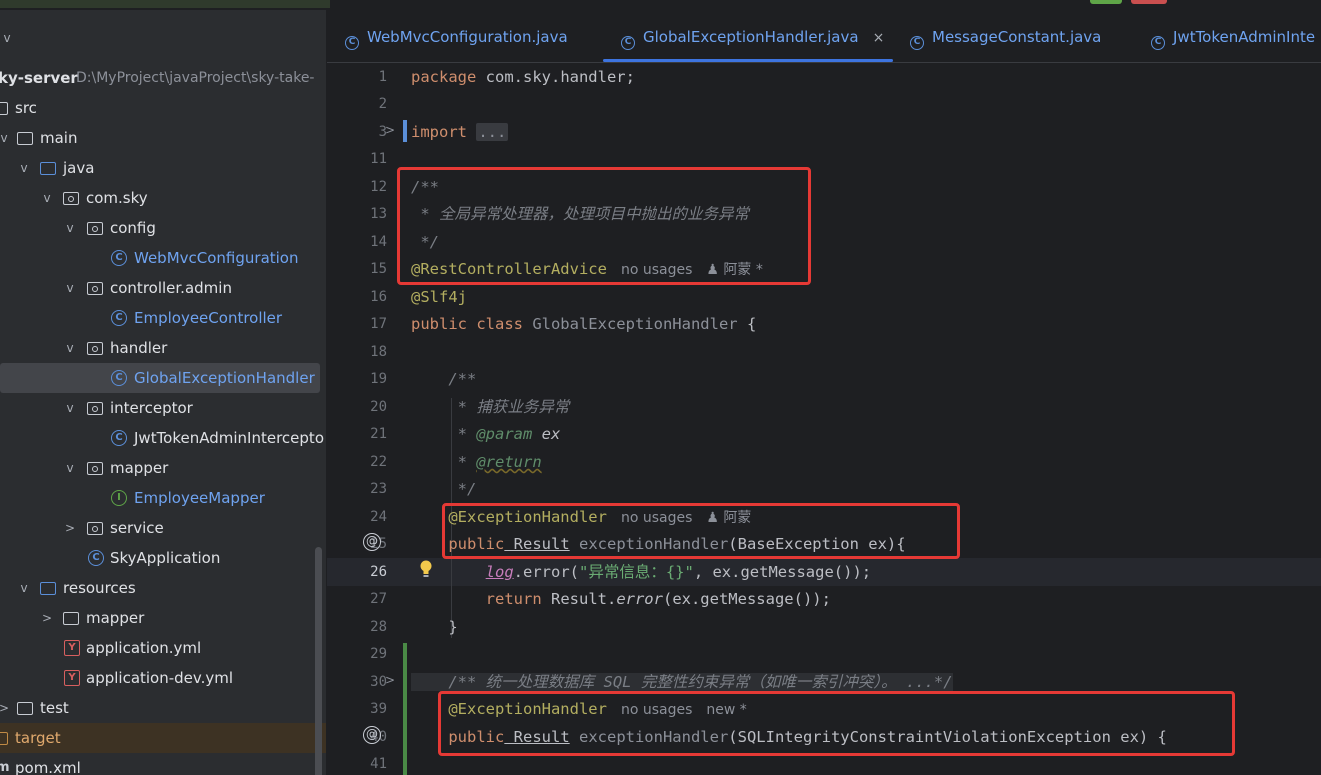 The height and width of the screenshot is (775, 1321). Describe the element at coordinates (163, 738) in the screenshot. I see `tree-item-target: target` at that location.